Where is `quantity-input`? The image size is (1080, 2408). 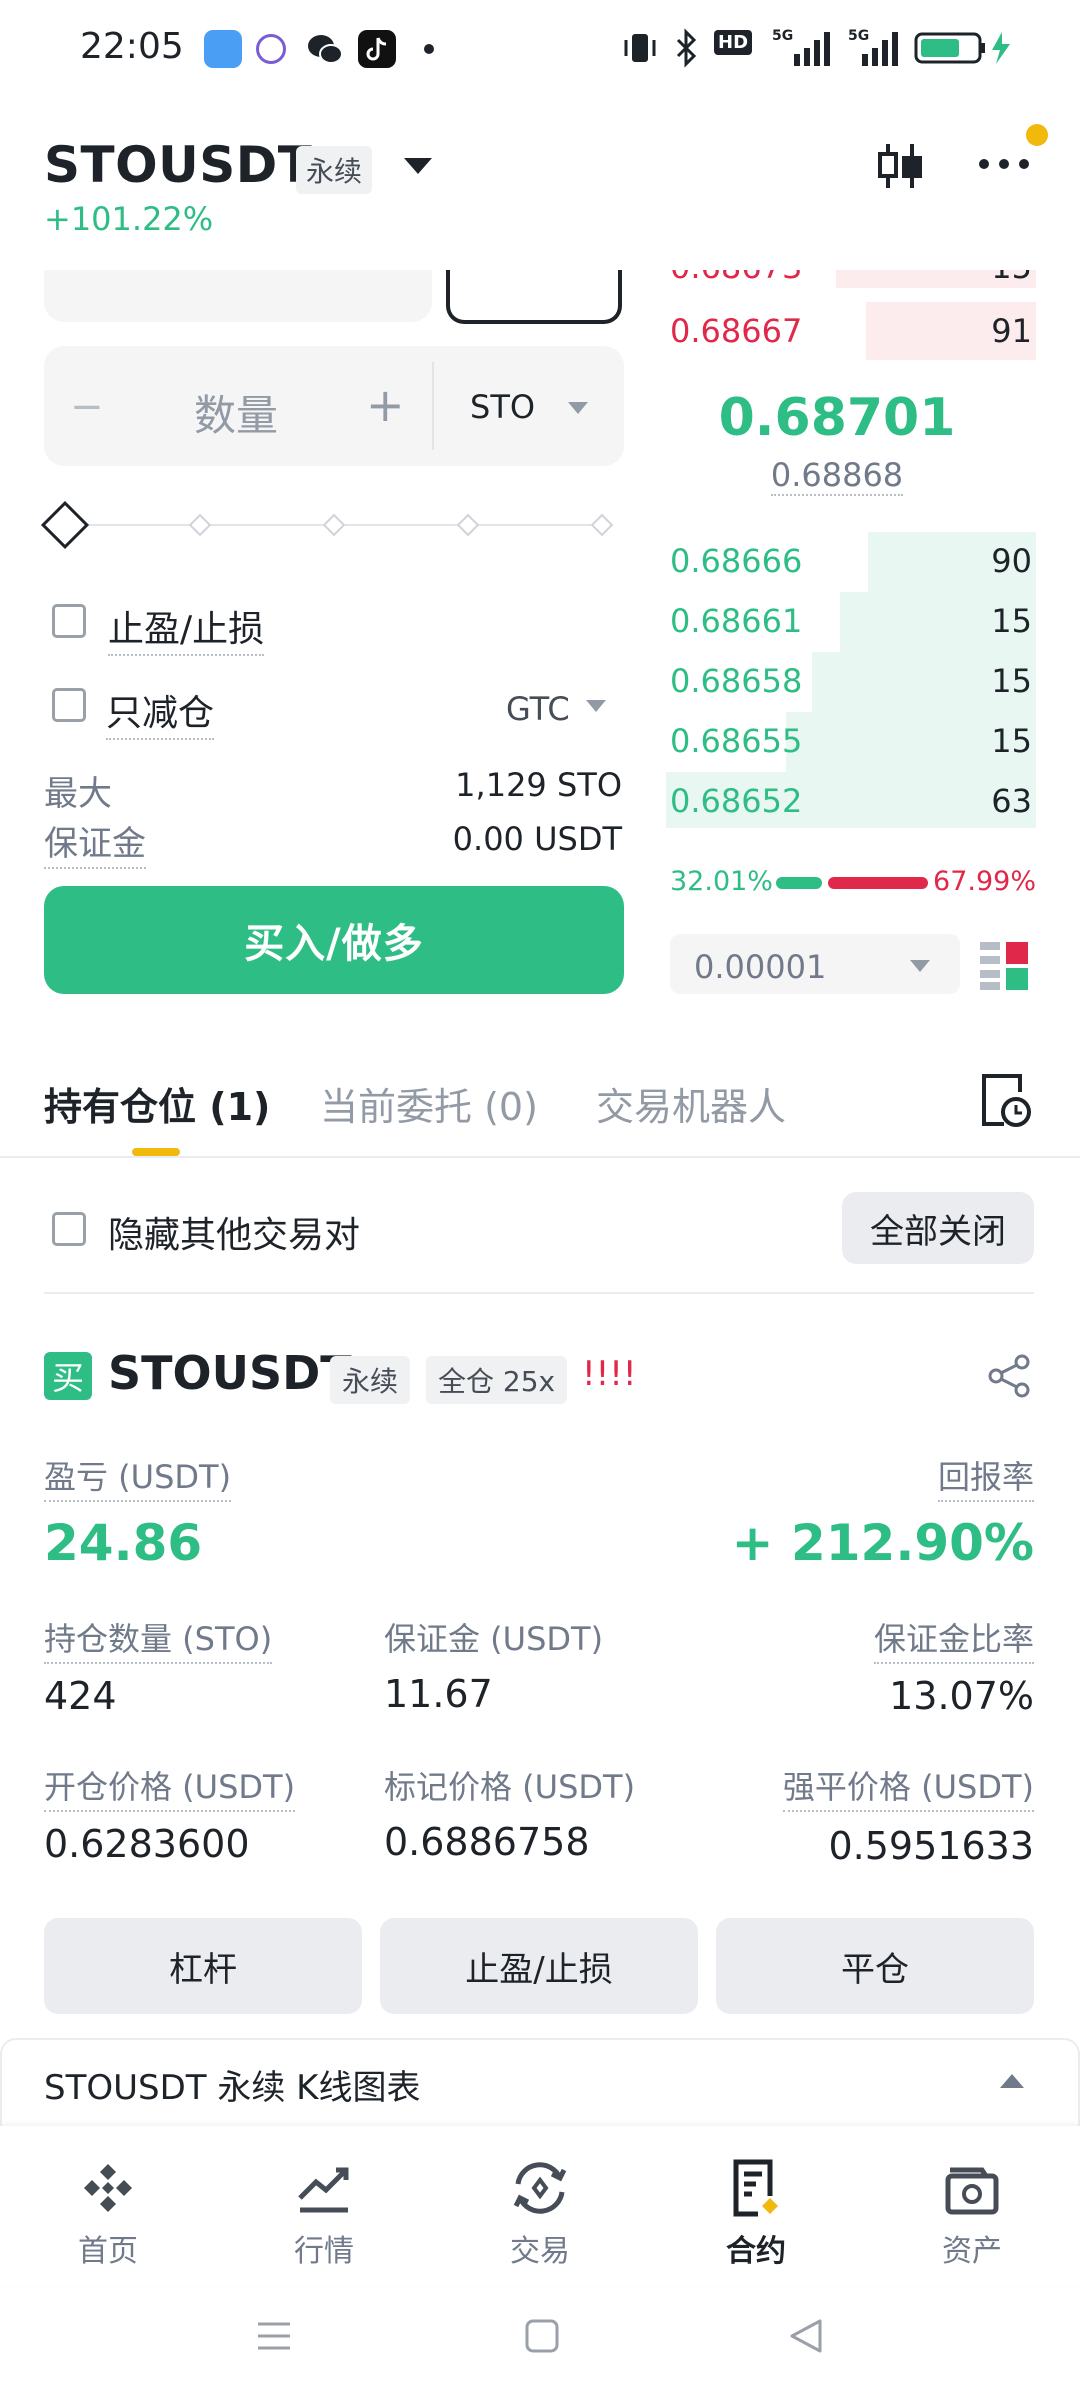
quantity-input is located at coordinates (334, 406).